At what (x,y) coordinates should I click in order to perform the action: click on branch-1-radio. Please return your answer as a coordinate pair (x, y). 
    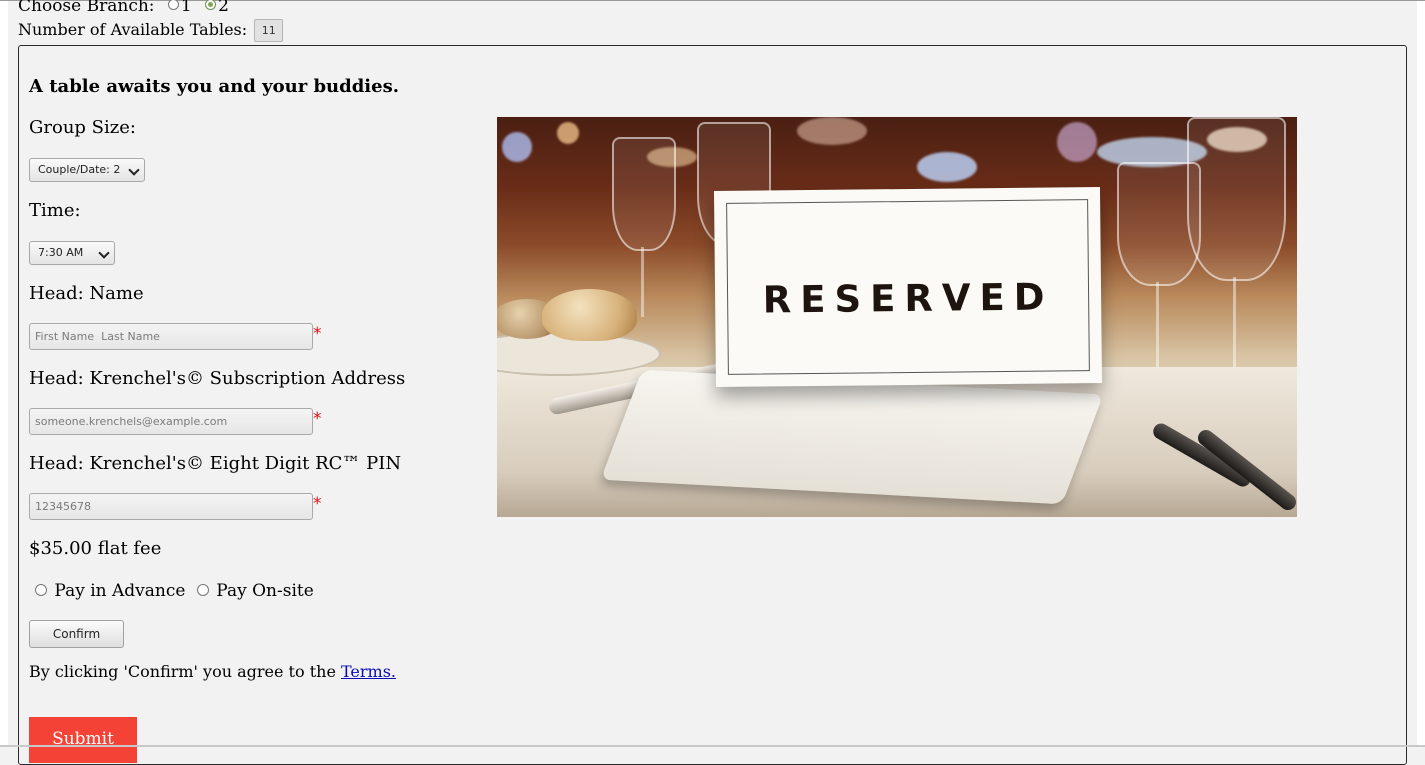
    Looking at the image, I should click on (173, 5).